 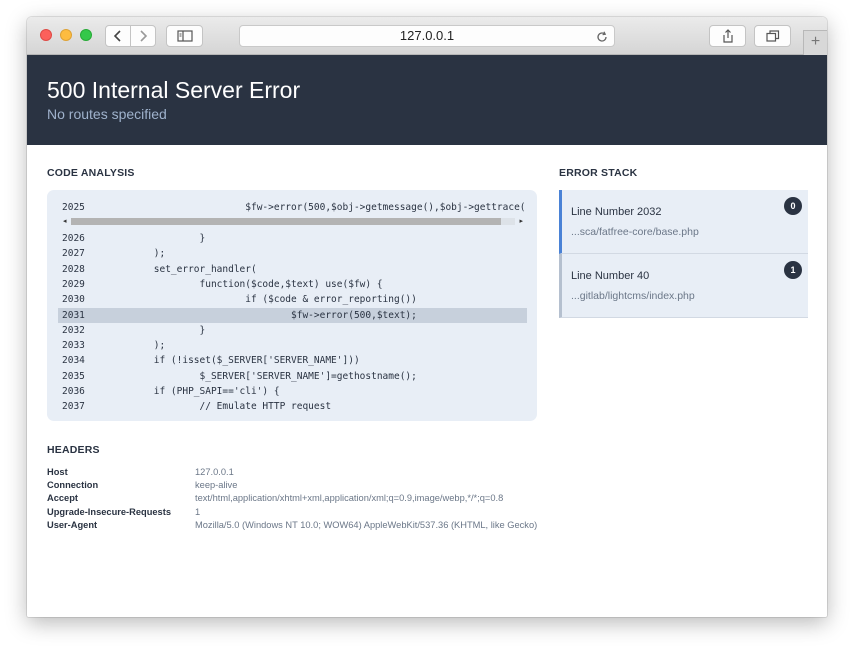 What do you see at coordinates (73, 391) in the screenshot?
I see `line-number: 2036` at bounding box center [73, 391].